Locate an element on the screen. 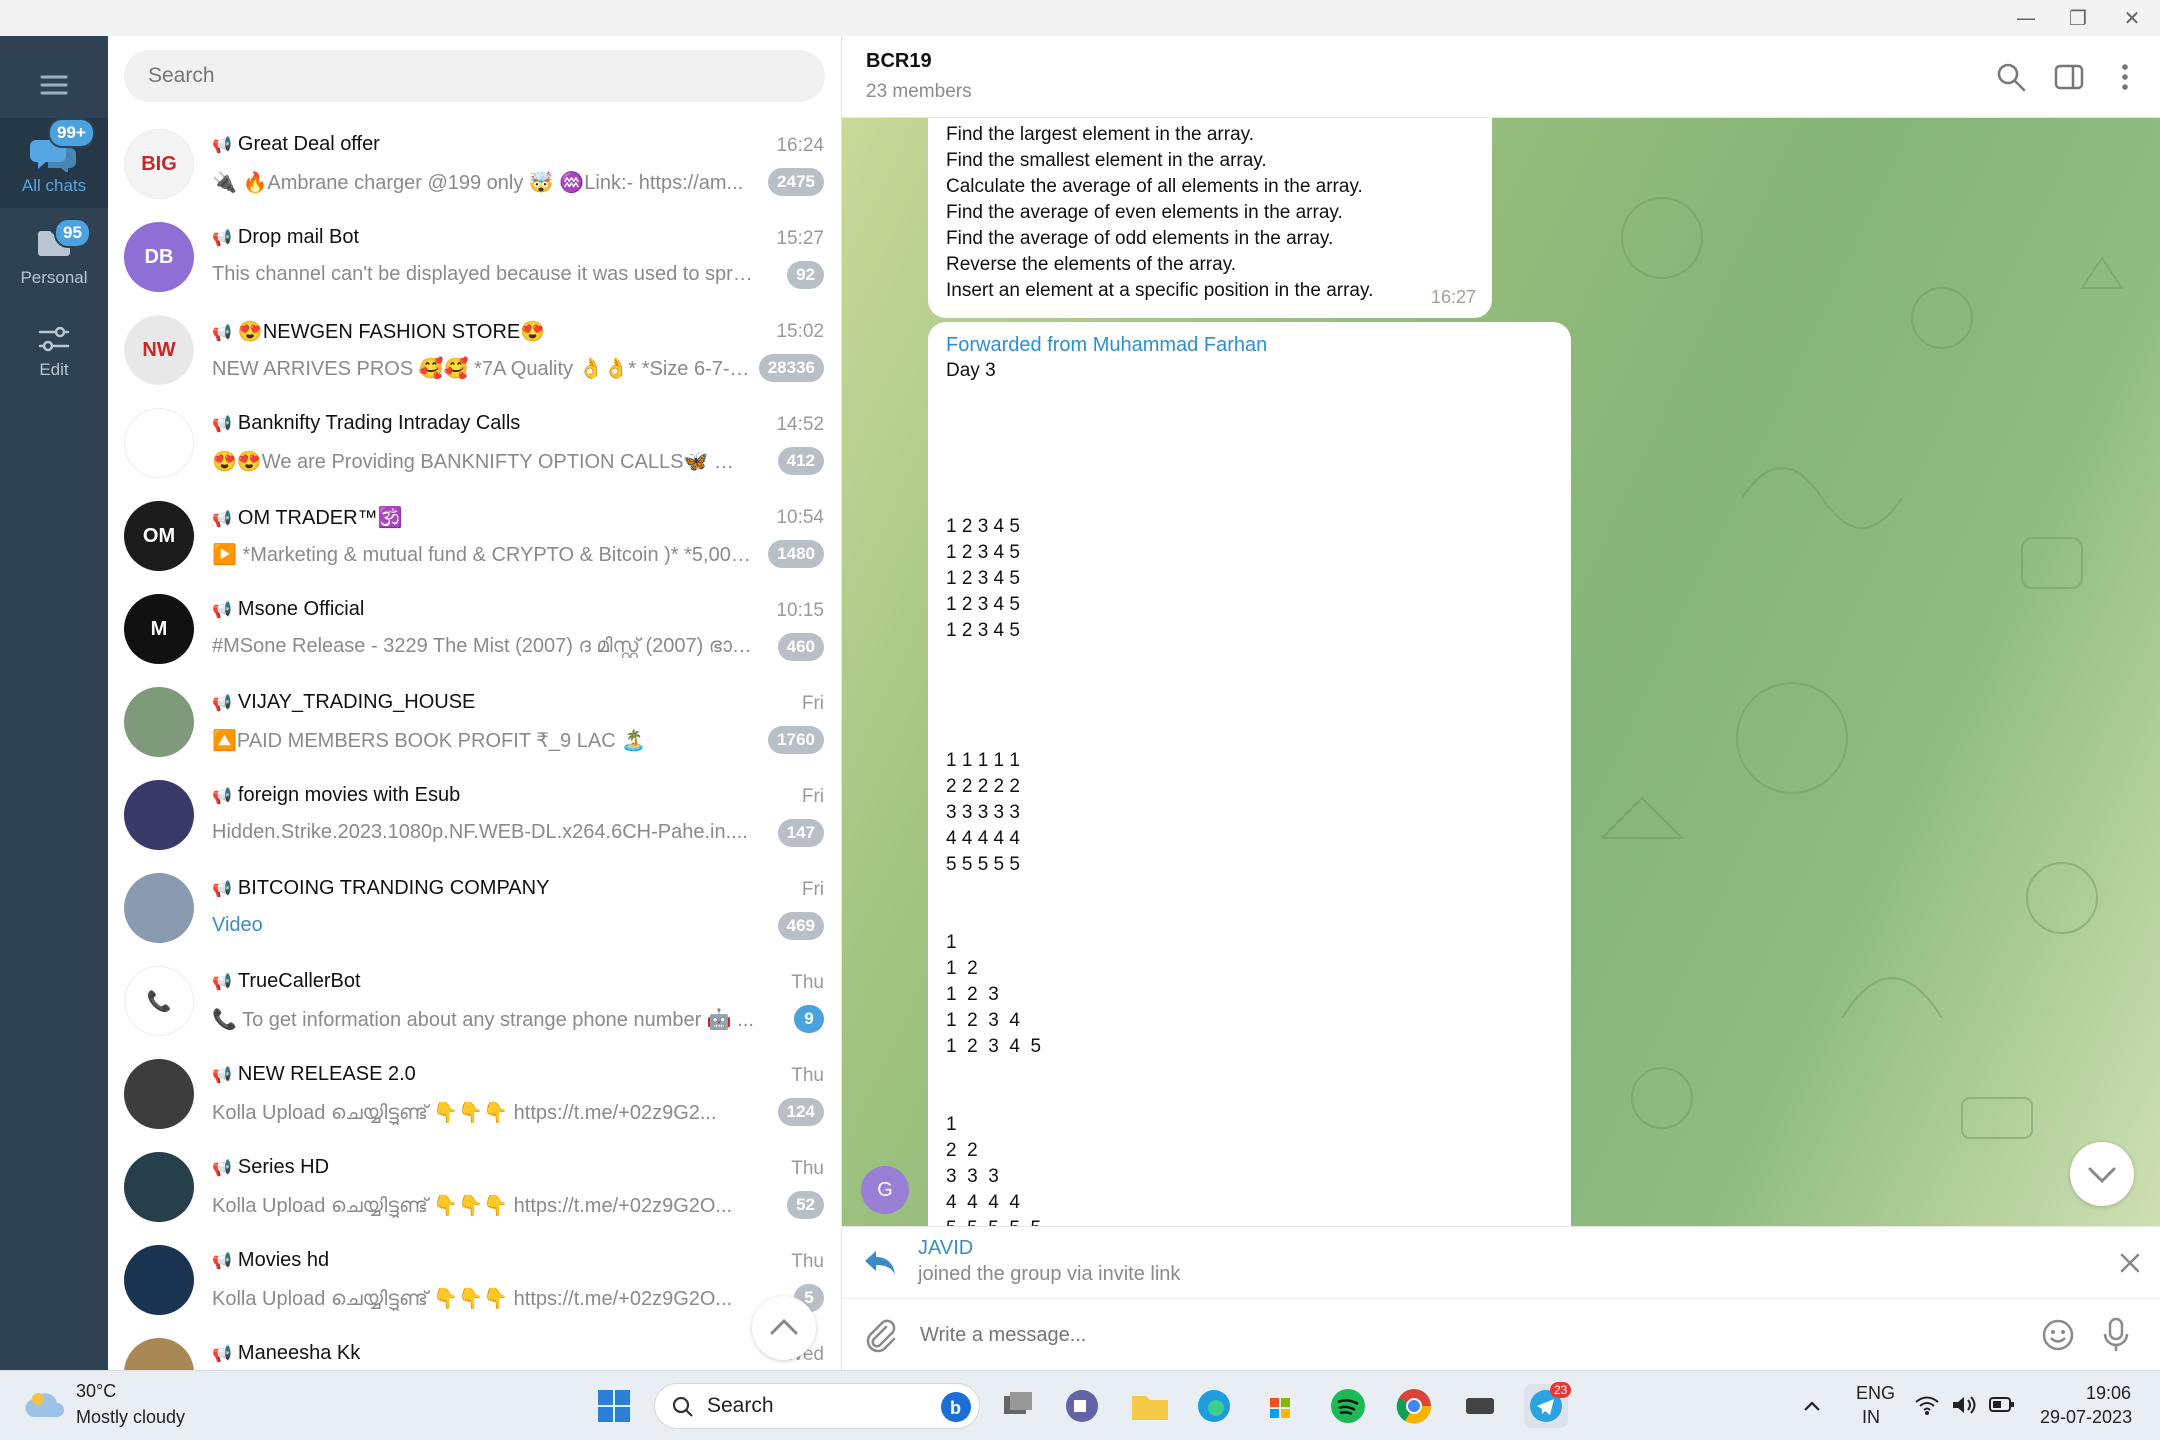  close-icon is located at coordinates (2130, 1263).